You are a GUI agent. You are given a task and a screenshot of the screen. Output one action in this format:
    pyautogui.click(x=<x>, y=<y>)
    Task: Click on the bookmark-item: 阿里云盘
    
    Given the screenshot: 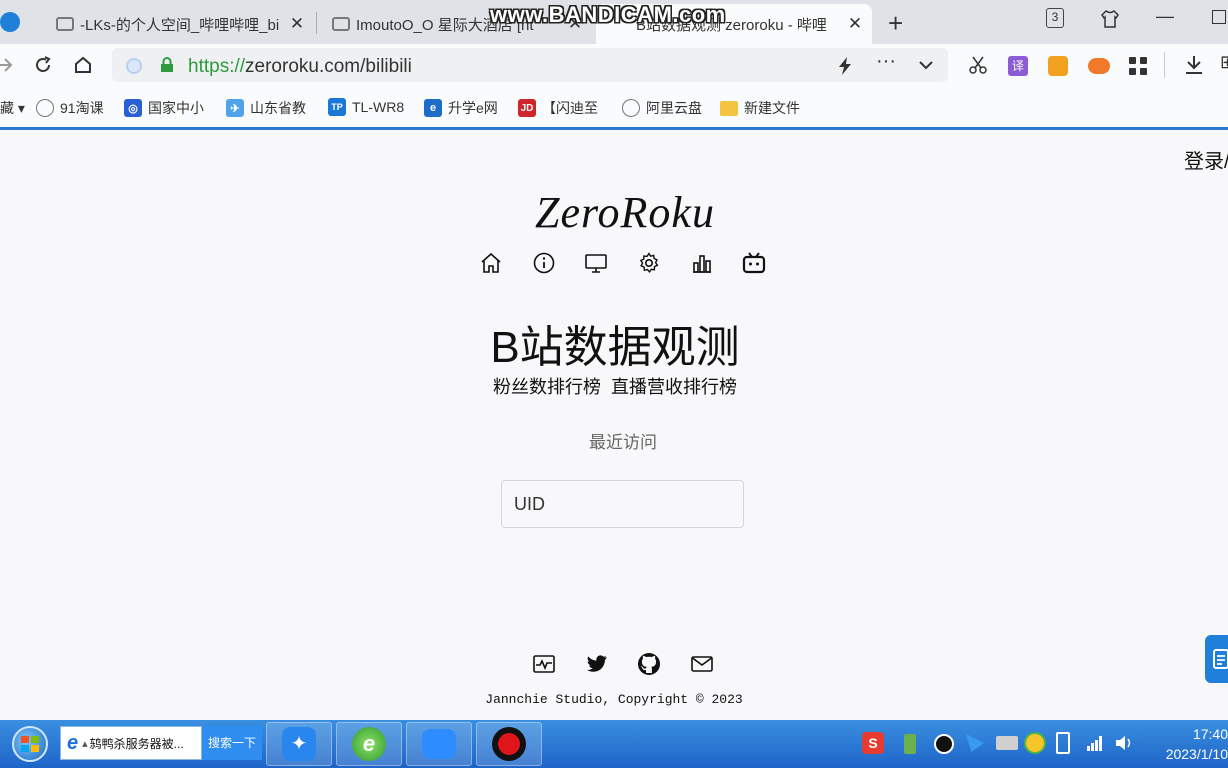 What is the action you would take?
    pyautogui.click(x=662, y=108)
    